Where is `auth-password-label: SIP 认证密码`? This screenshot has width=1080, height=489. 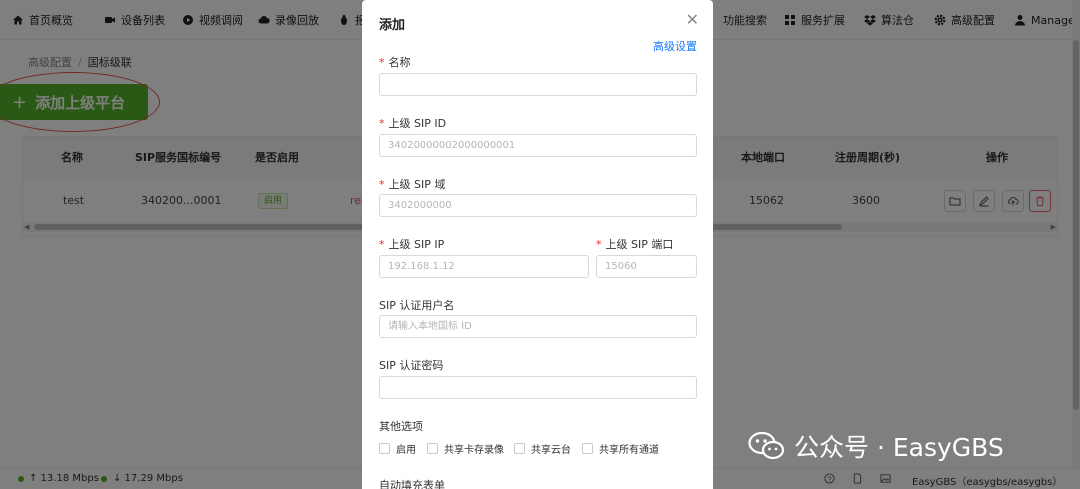
auth-password-label: SIP 认证密码 is located at coordinates (411, 365).